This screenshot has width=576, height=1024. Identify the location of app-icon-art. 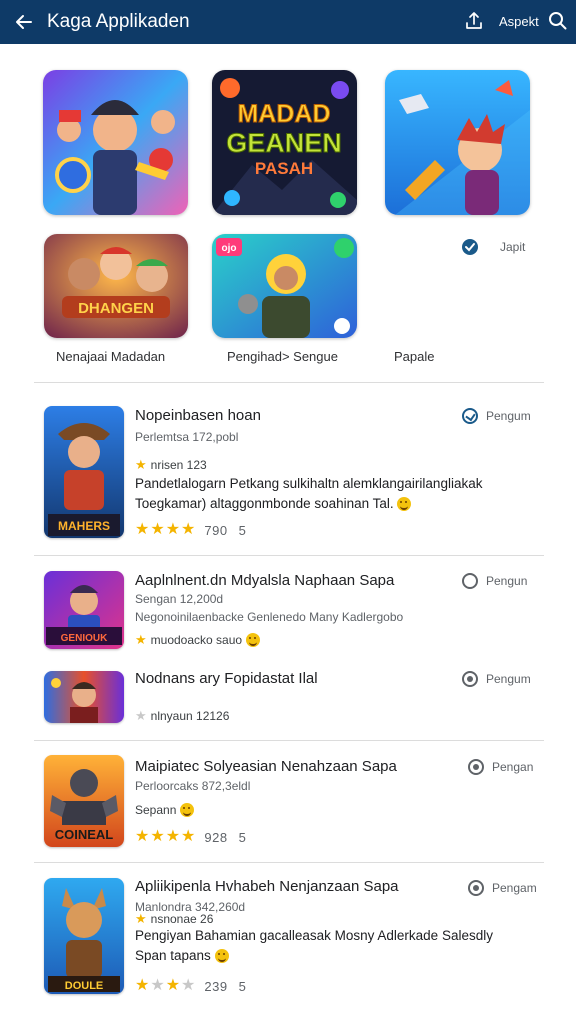
(84, 697).